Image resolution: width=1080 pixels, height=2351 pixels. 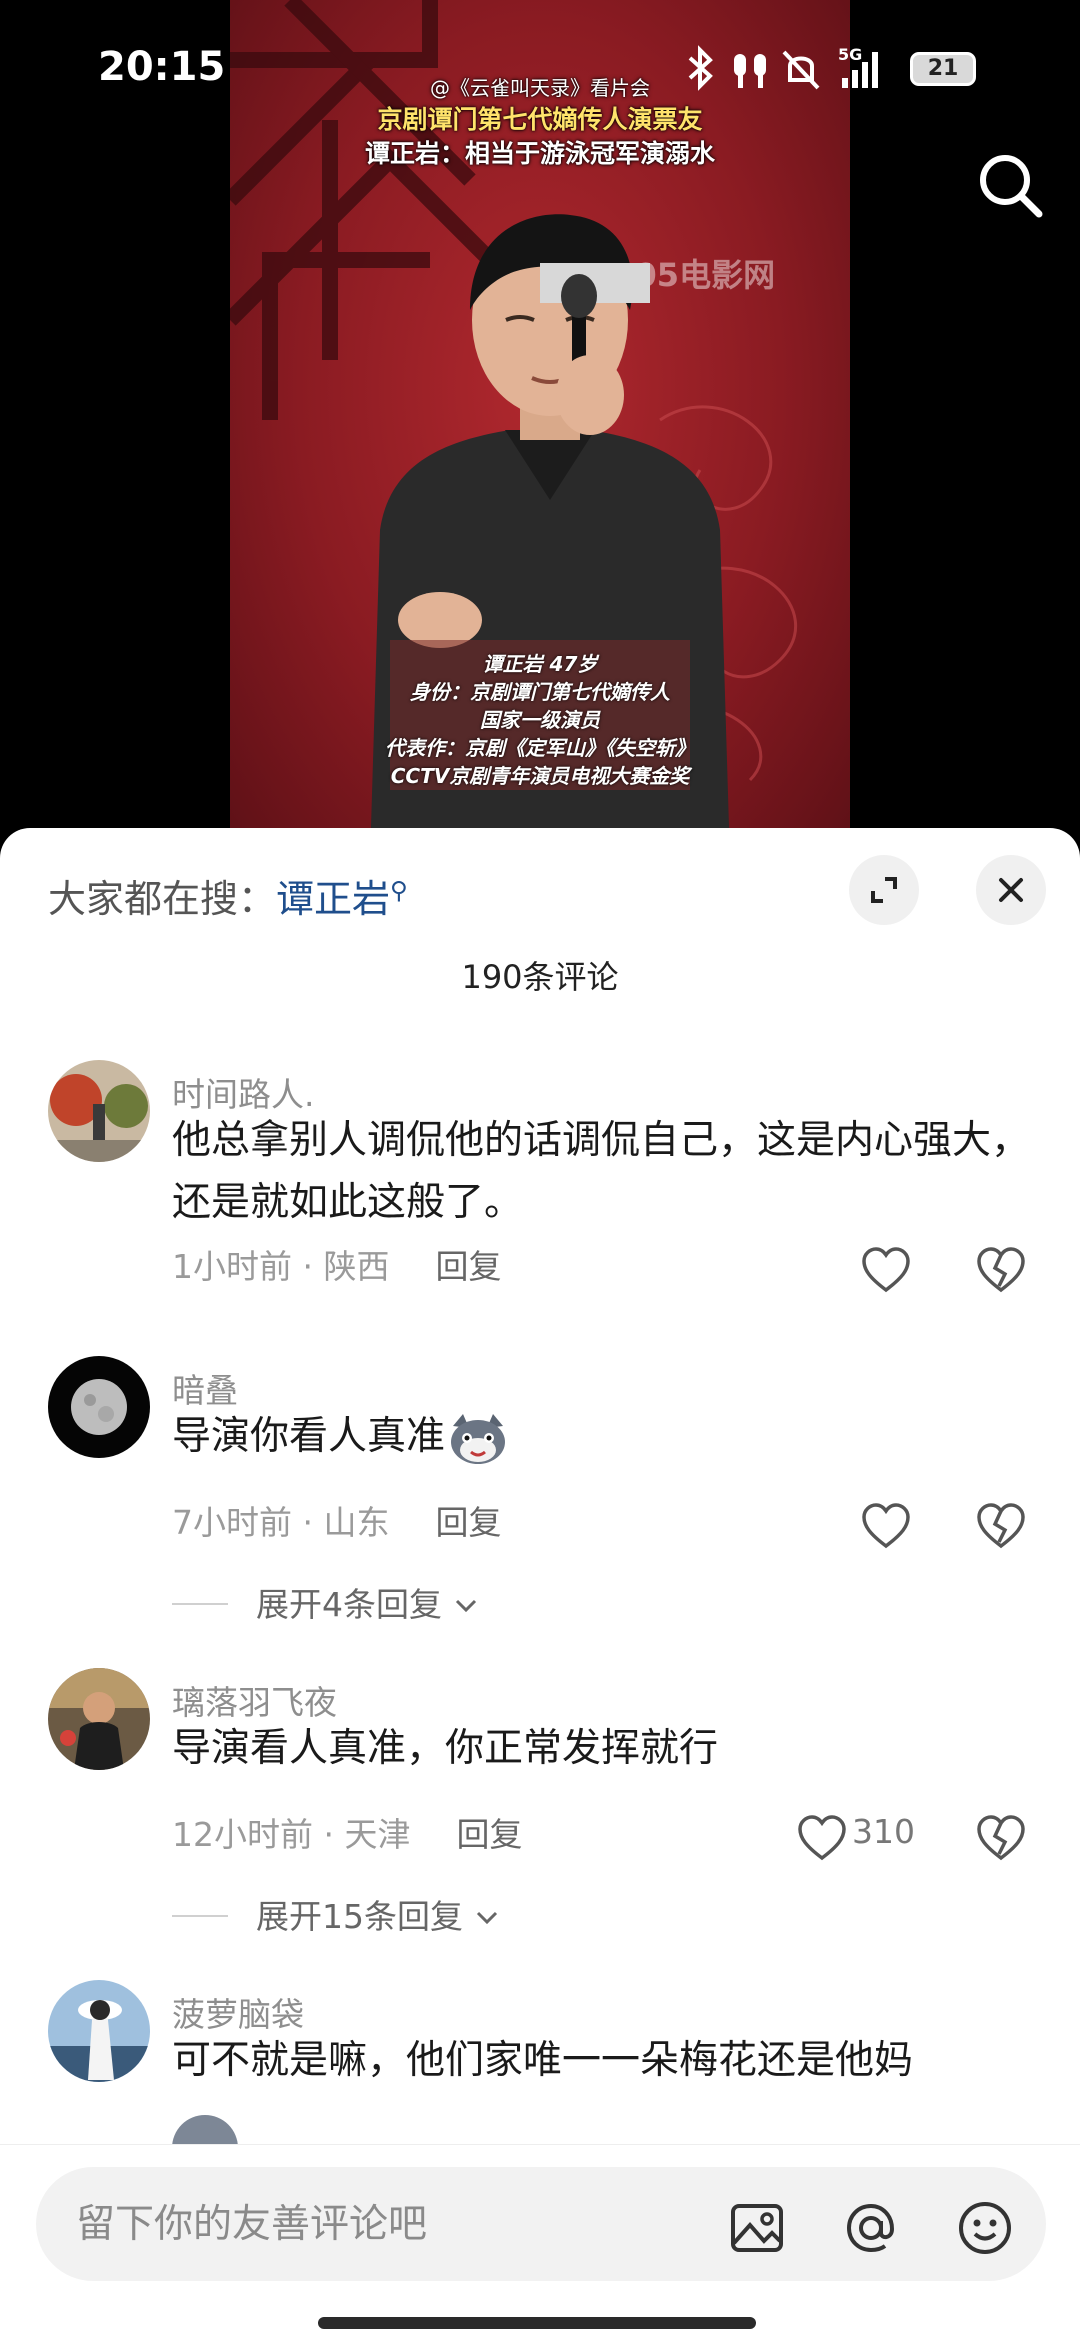 I want to click on video-title-line1: 京剧谭门第七代嫡传人演票友, so click(x=540, y=119).